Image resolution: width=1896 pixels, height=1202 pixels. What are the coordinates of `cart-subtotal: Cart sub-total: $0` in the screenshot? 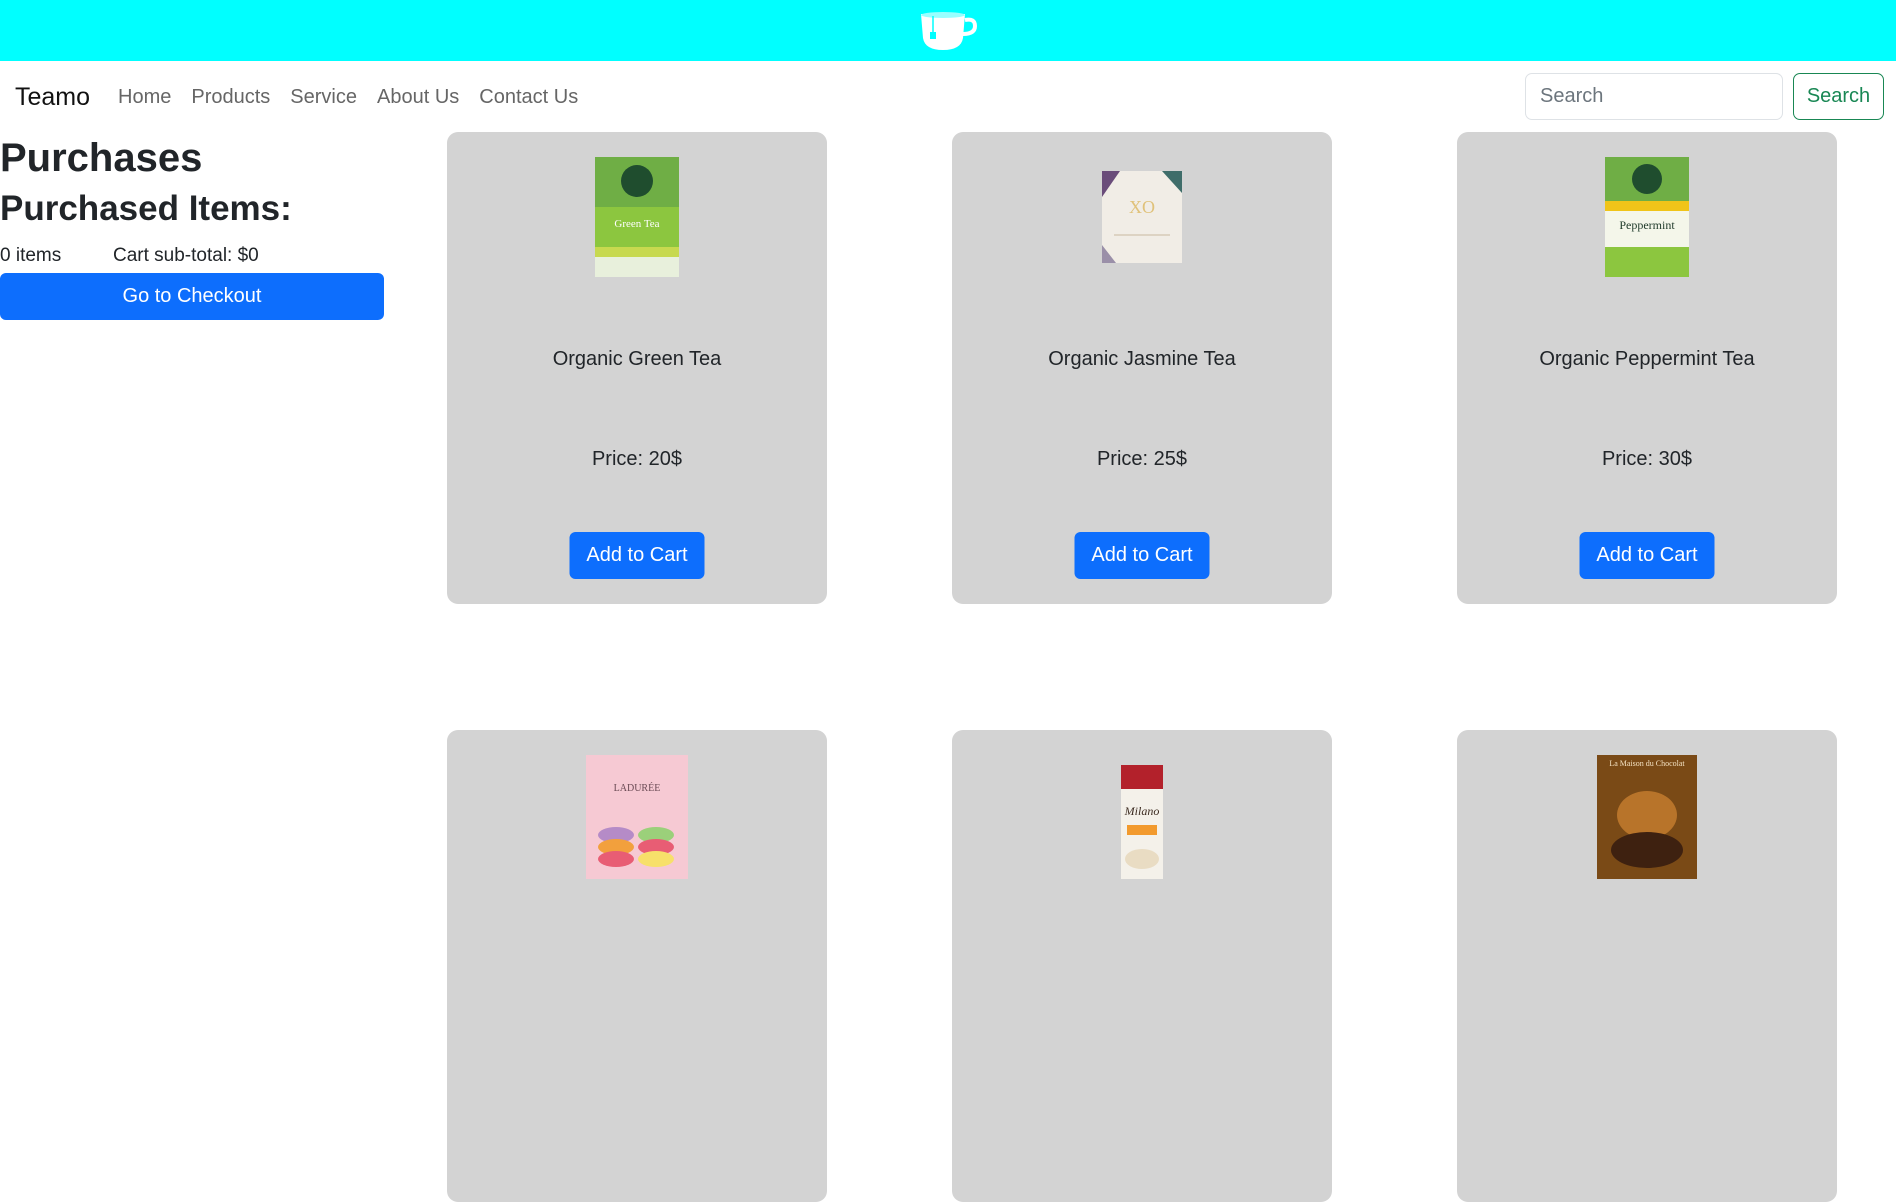 It's located at (186, 255).